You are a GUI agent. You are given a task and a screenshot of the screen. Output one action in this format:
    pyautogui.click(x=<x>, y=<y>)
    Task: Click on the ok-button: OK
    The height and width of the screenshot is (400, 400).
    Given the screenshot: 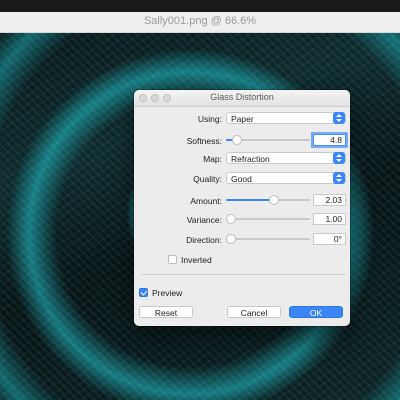 What is the action you would take?
    pyautogui.click(x=316, y=312)
    